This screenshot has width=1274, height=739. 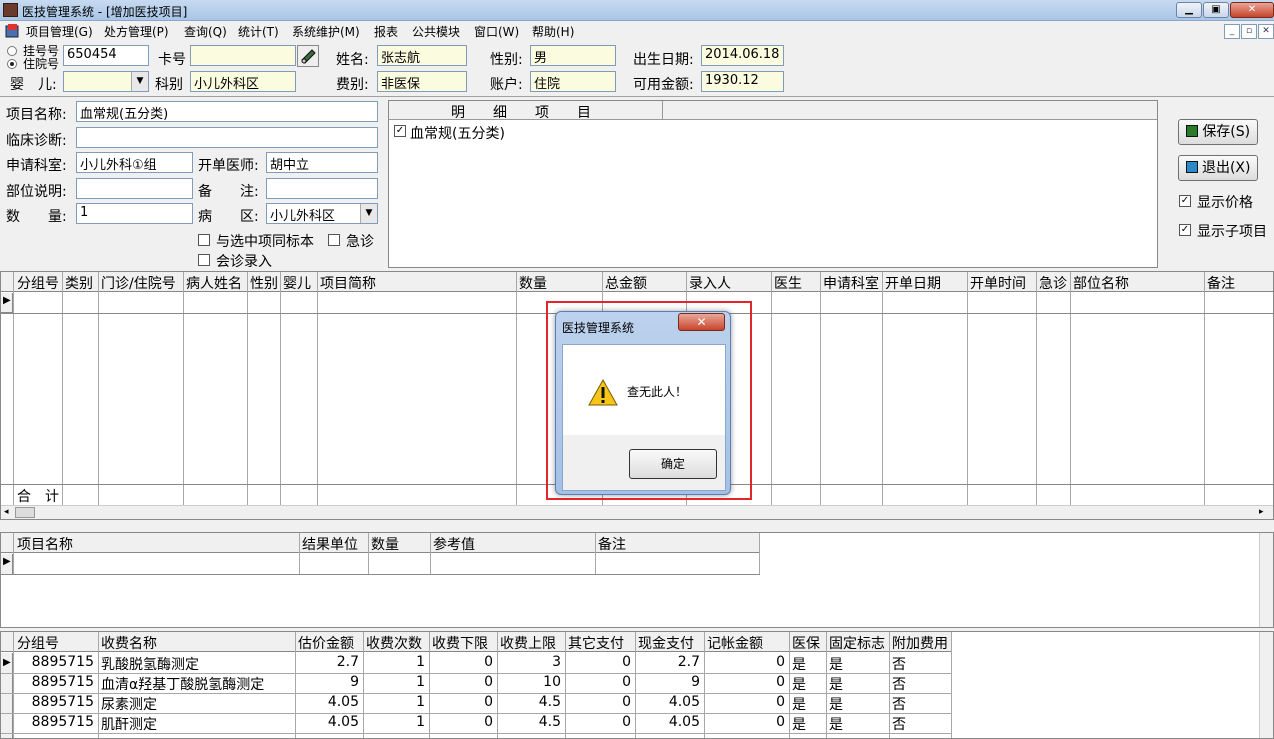 What do you see at coordinates (836, 665) in the screenshot?
I see `table-cell: 是` at bounding box center [836, 665].